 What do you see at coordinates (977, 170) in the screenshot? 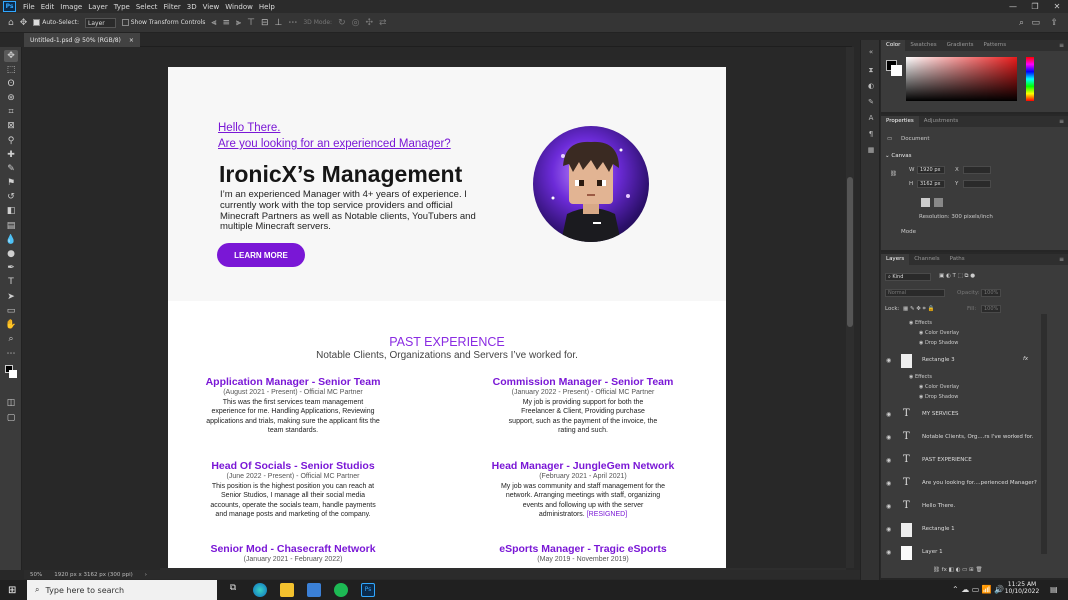
I see `x-field` at bounding box center [977, 170].